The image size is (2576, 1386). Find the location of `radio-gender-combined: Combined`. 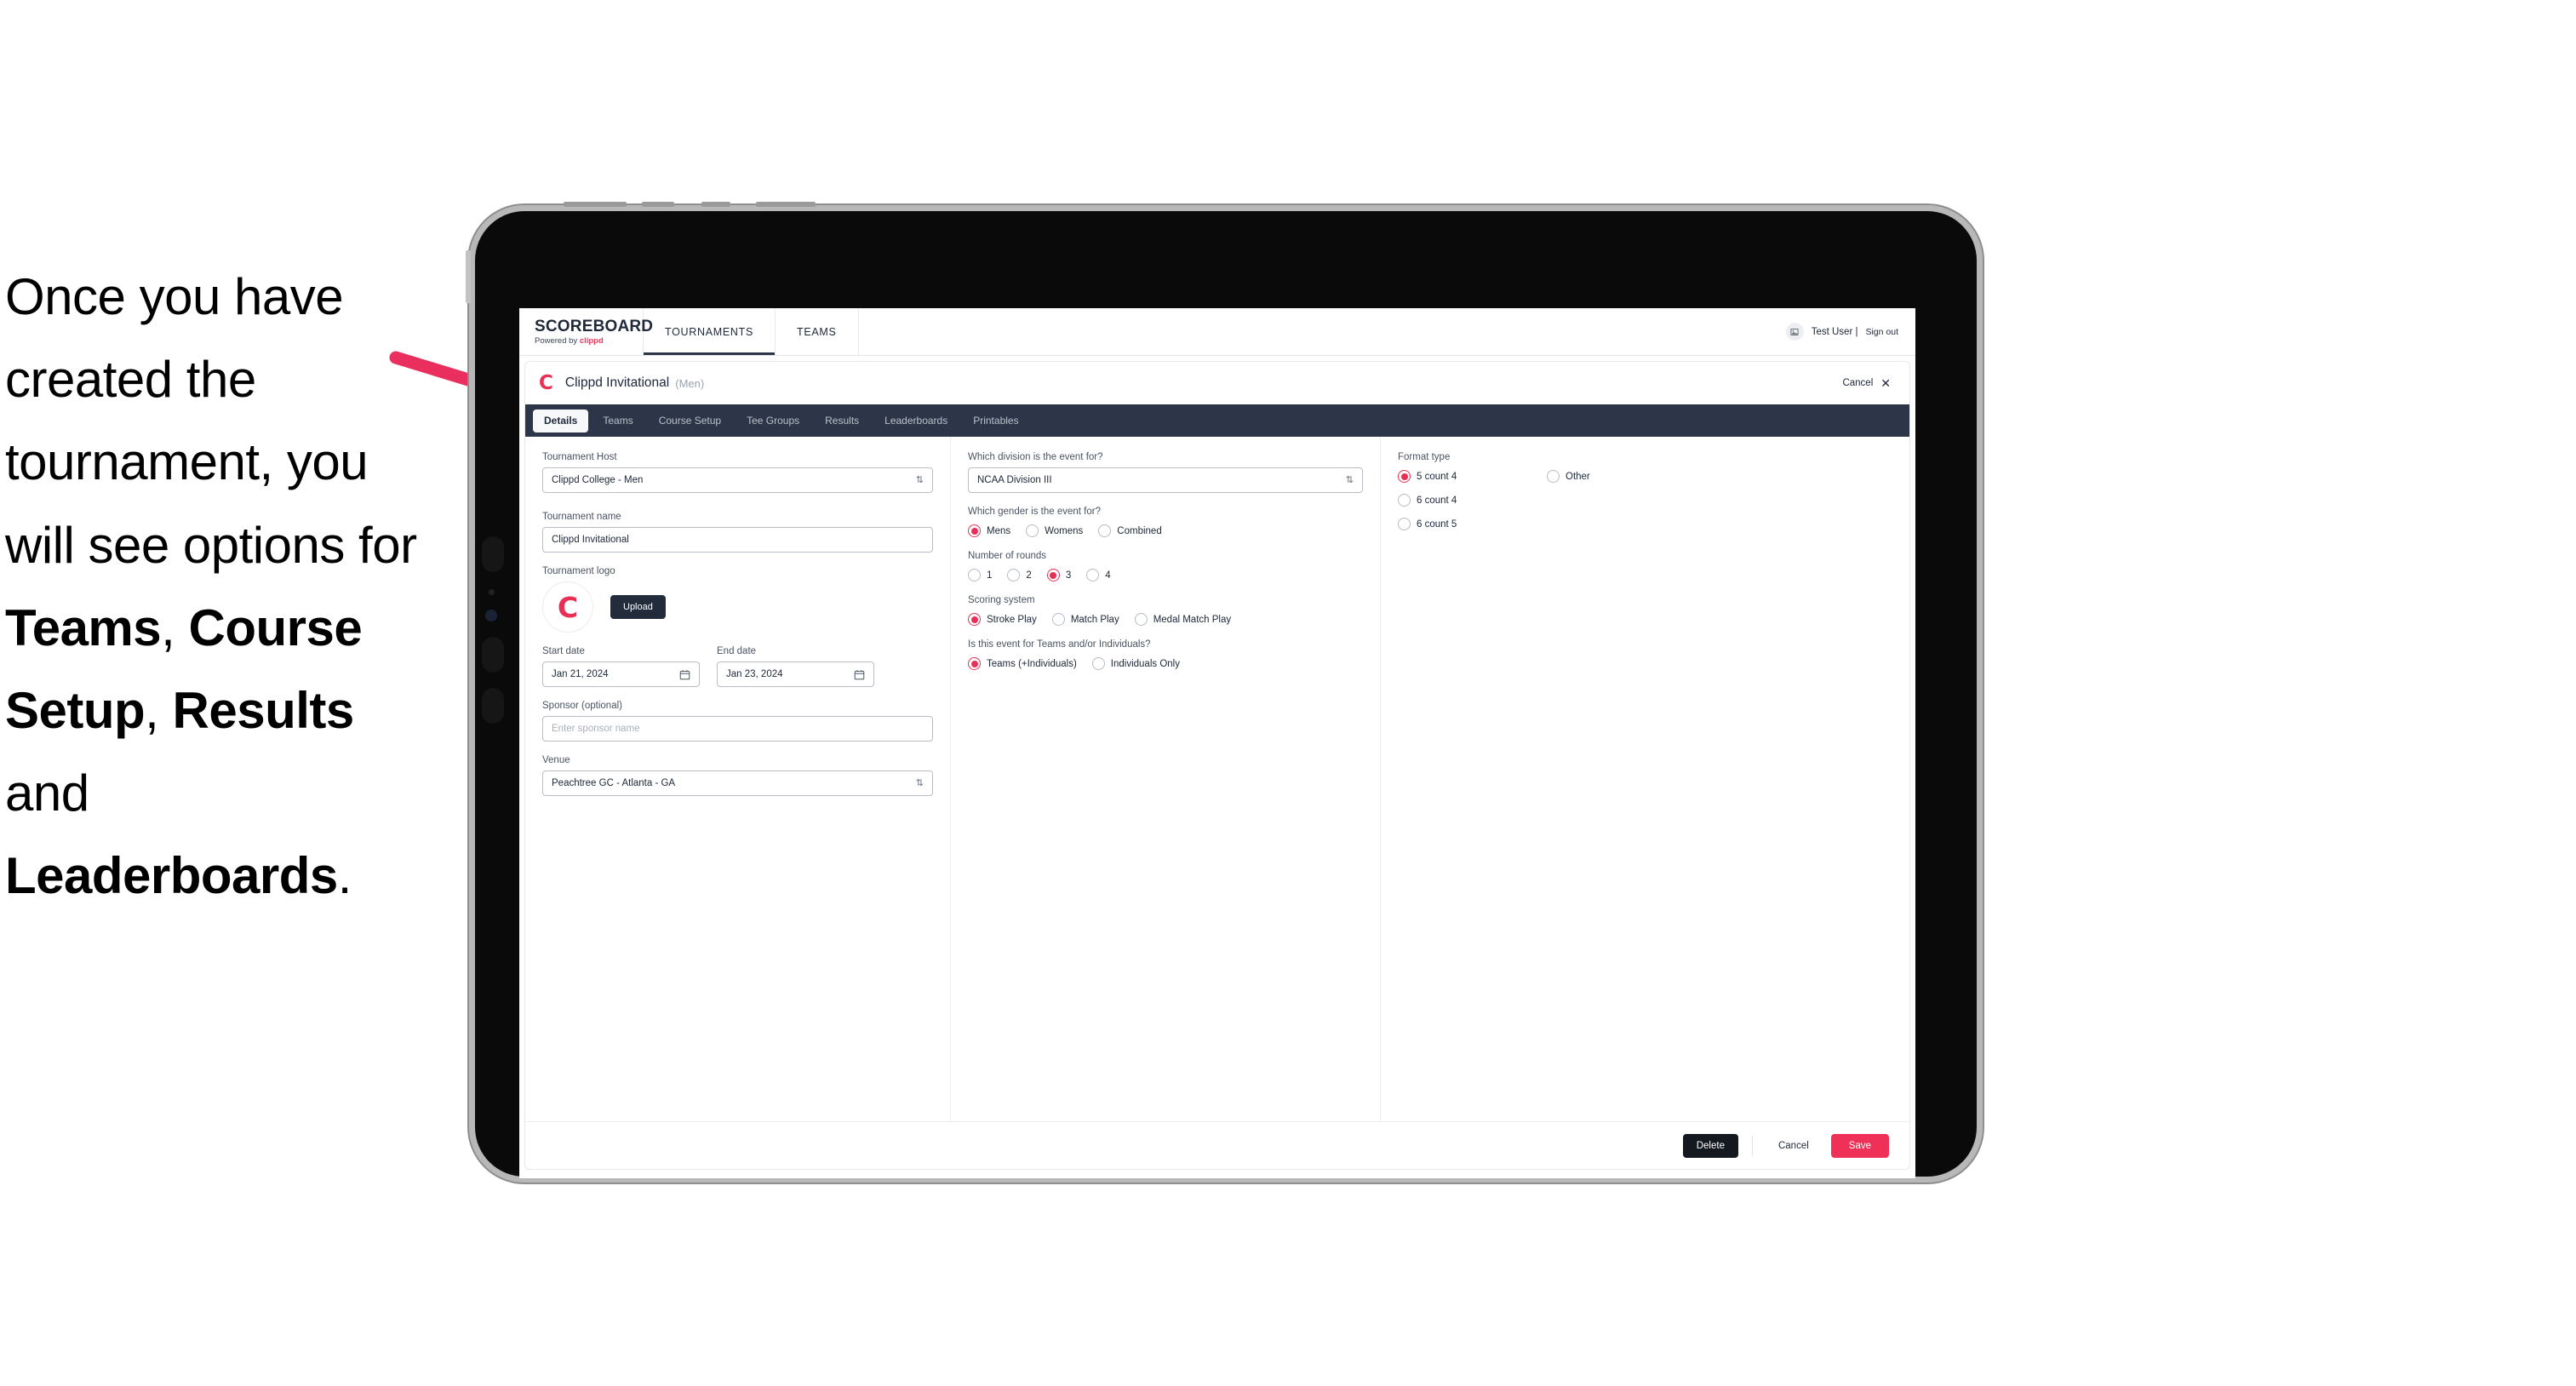

radio-gender-combined: Combined is located at coordinates (1130, 530).